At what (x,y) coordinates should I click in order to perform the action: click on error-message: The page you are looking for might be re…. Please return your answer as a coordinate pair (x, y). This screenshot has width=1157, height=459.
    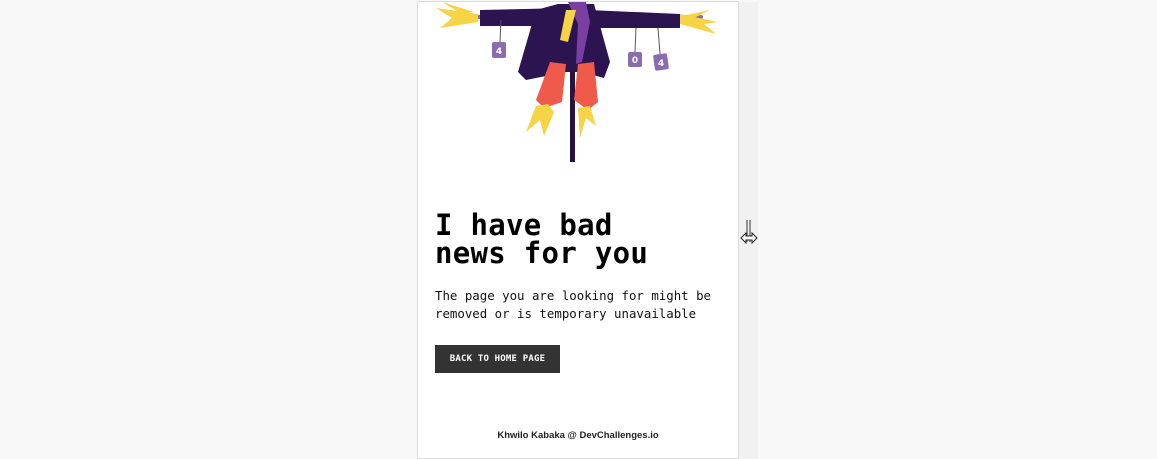
    Looking at the image, I should click on (585, 305).